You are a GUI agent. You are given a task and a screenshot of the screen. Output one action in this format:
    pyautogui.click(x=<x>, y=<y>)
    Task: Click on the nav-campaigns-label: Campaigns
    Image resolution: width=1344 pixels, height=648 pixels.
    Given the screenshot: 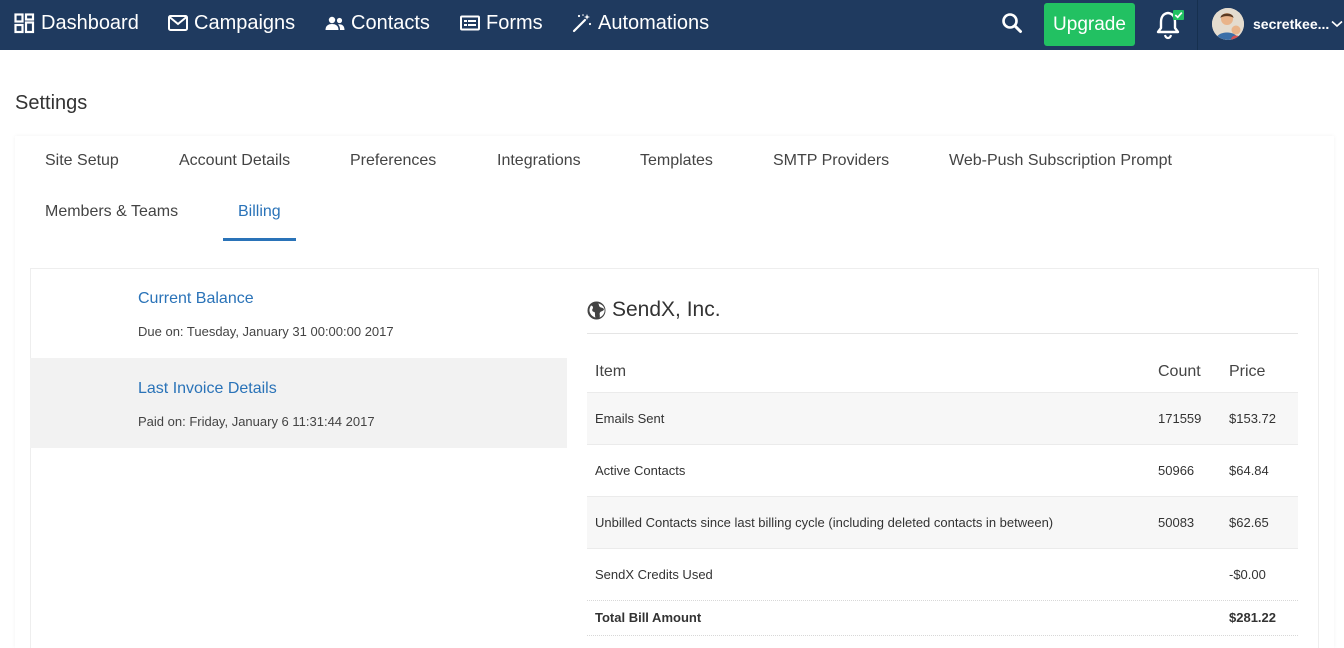 What is the action you would take?
    pyautogui.click(x=245, y=22)
    